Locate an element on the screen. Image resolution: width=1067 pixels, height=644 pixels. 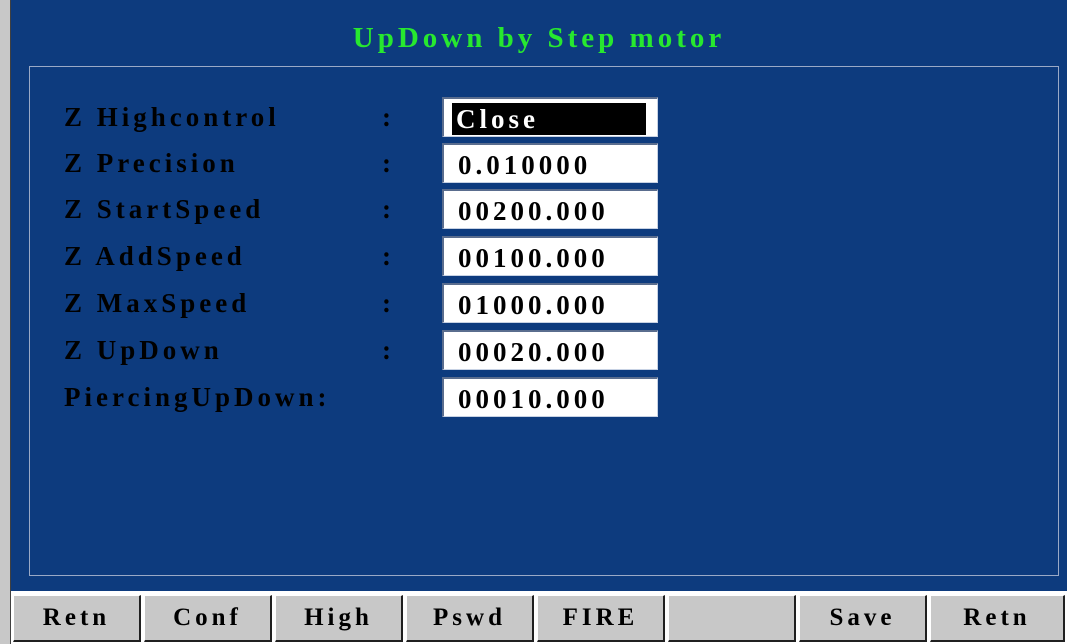
save-button: Save is located at coordinates (863, 618).